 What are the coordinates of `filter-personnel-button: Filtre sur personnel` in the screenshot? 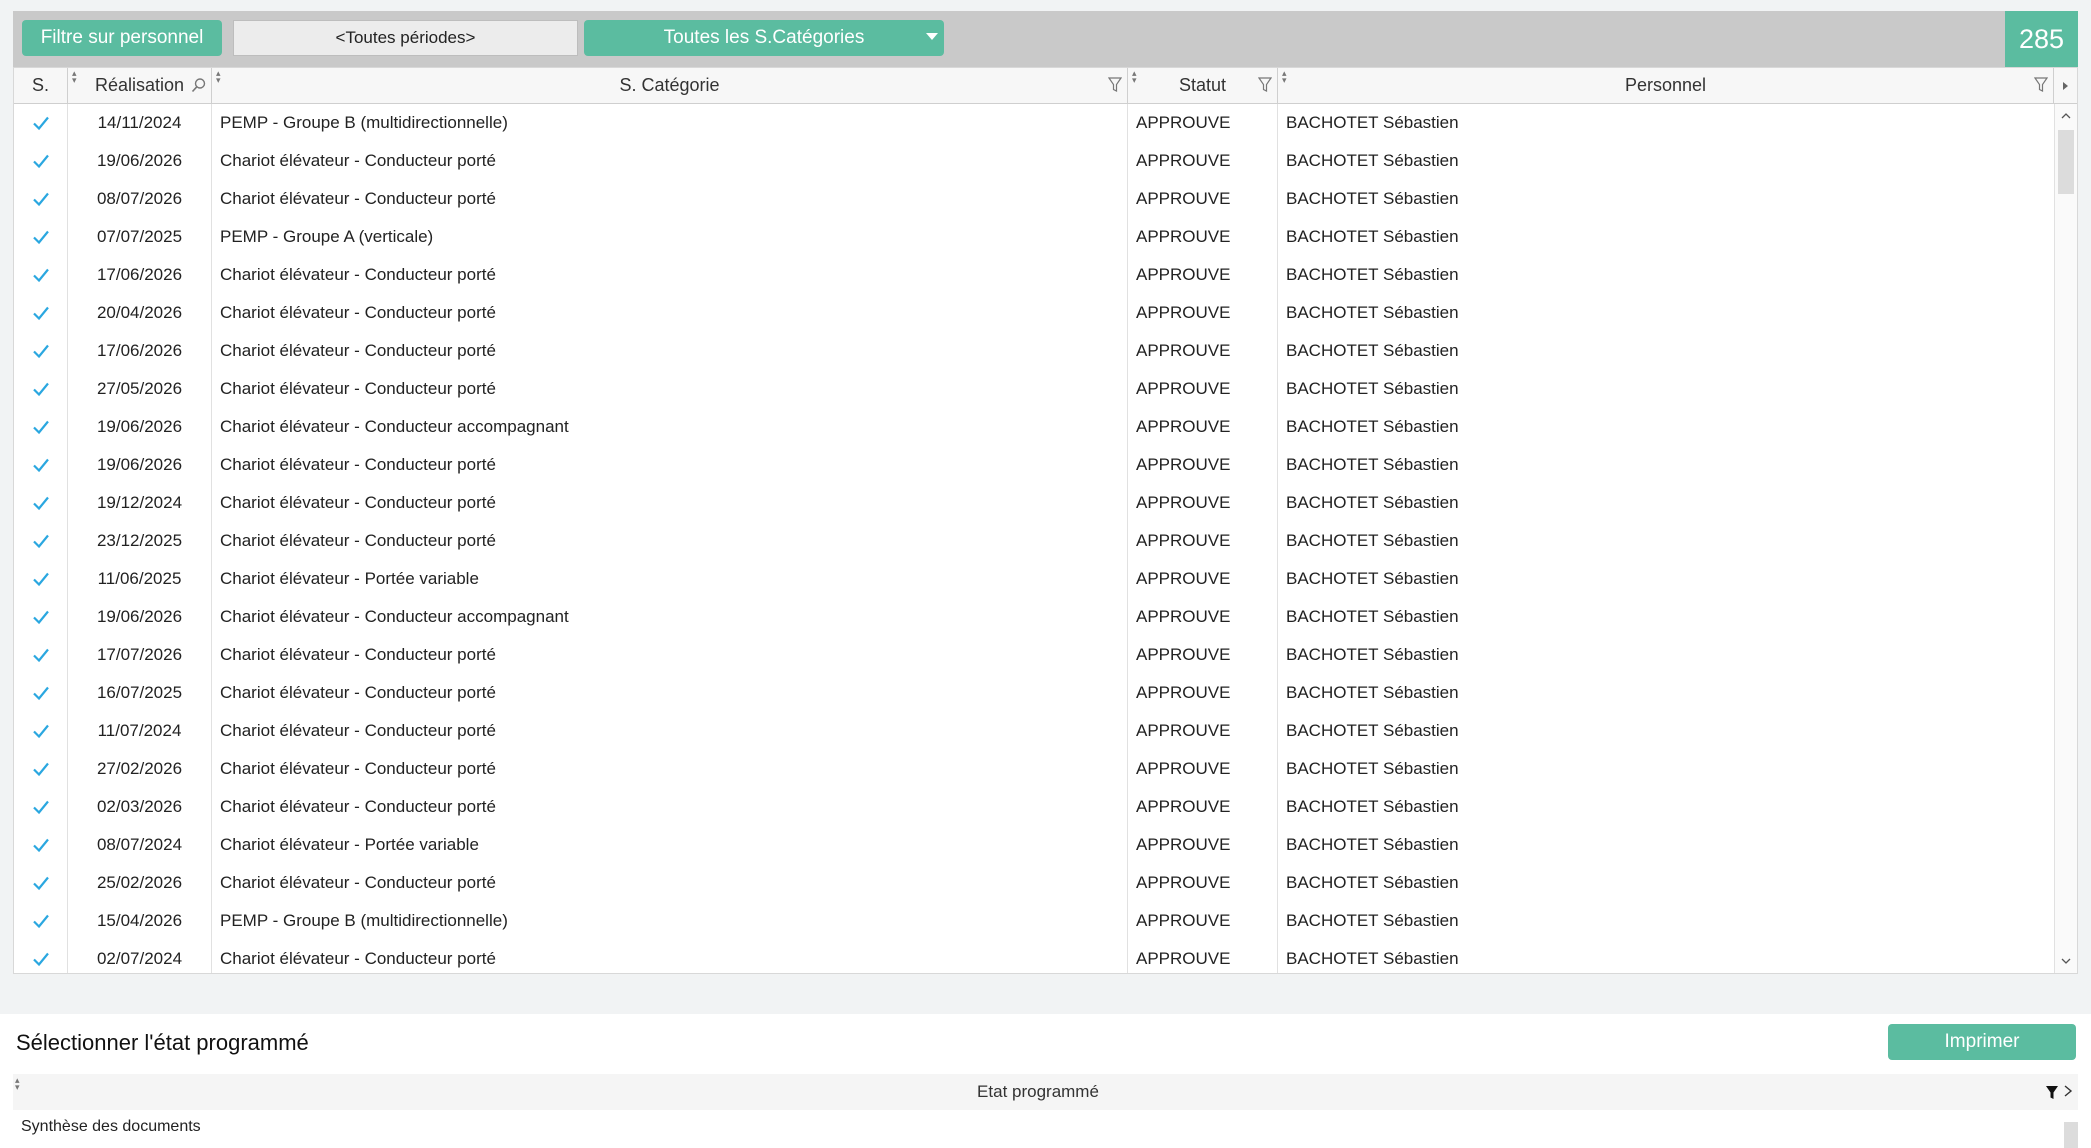 It's located at (122, 38).